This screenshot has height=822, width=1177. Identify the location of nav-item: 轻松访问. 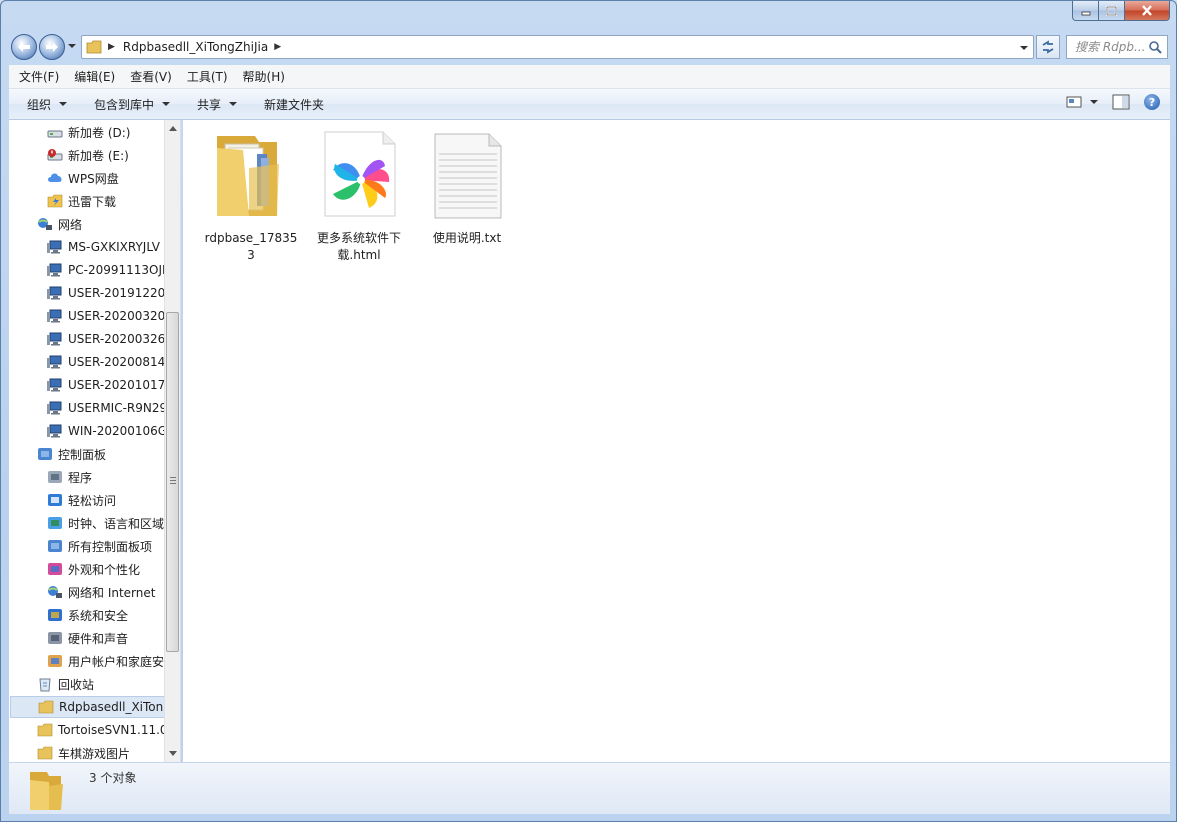
(106, 500).